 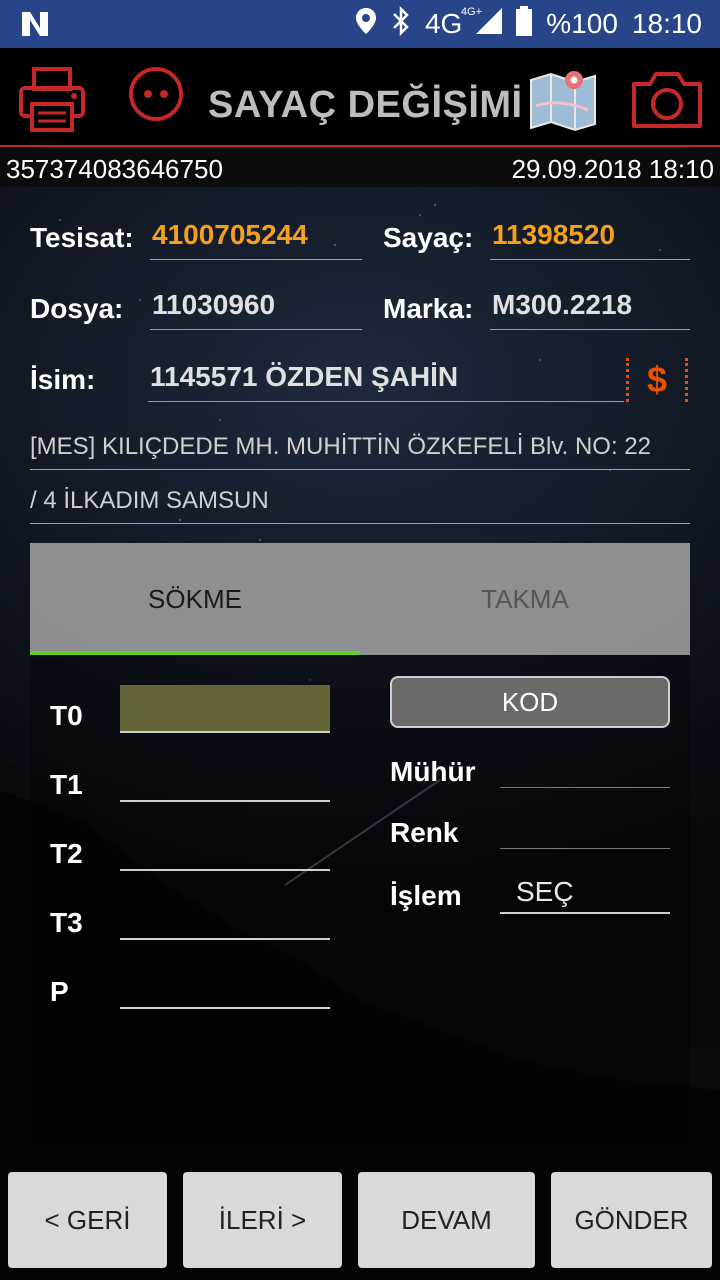 I want to click on muhur-input, so click(x=585, y=768).